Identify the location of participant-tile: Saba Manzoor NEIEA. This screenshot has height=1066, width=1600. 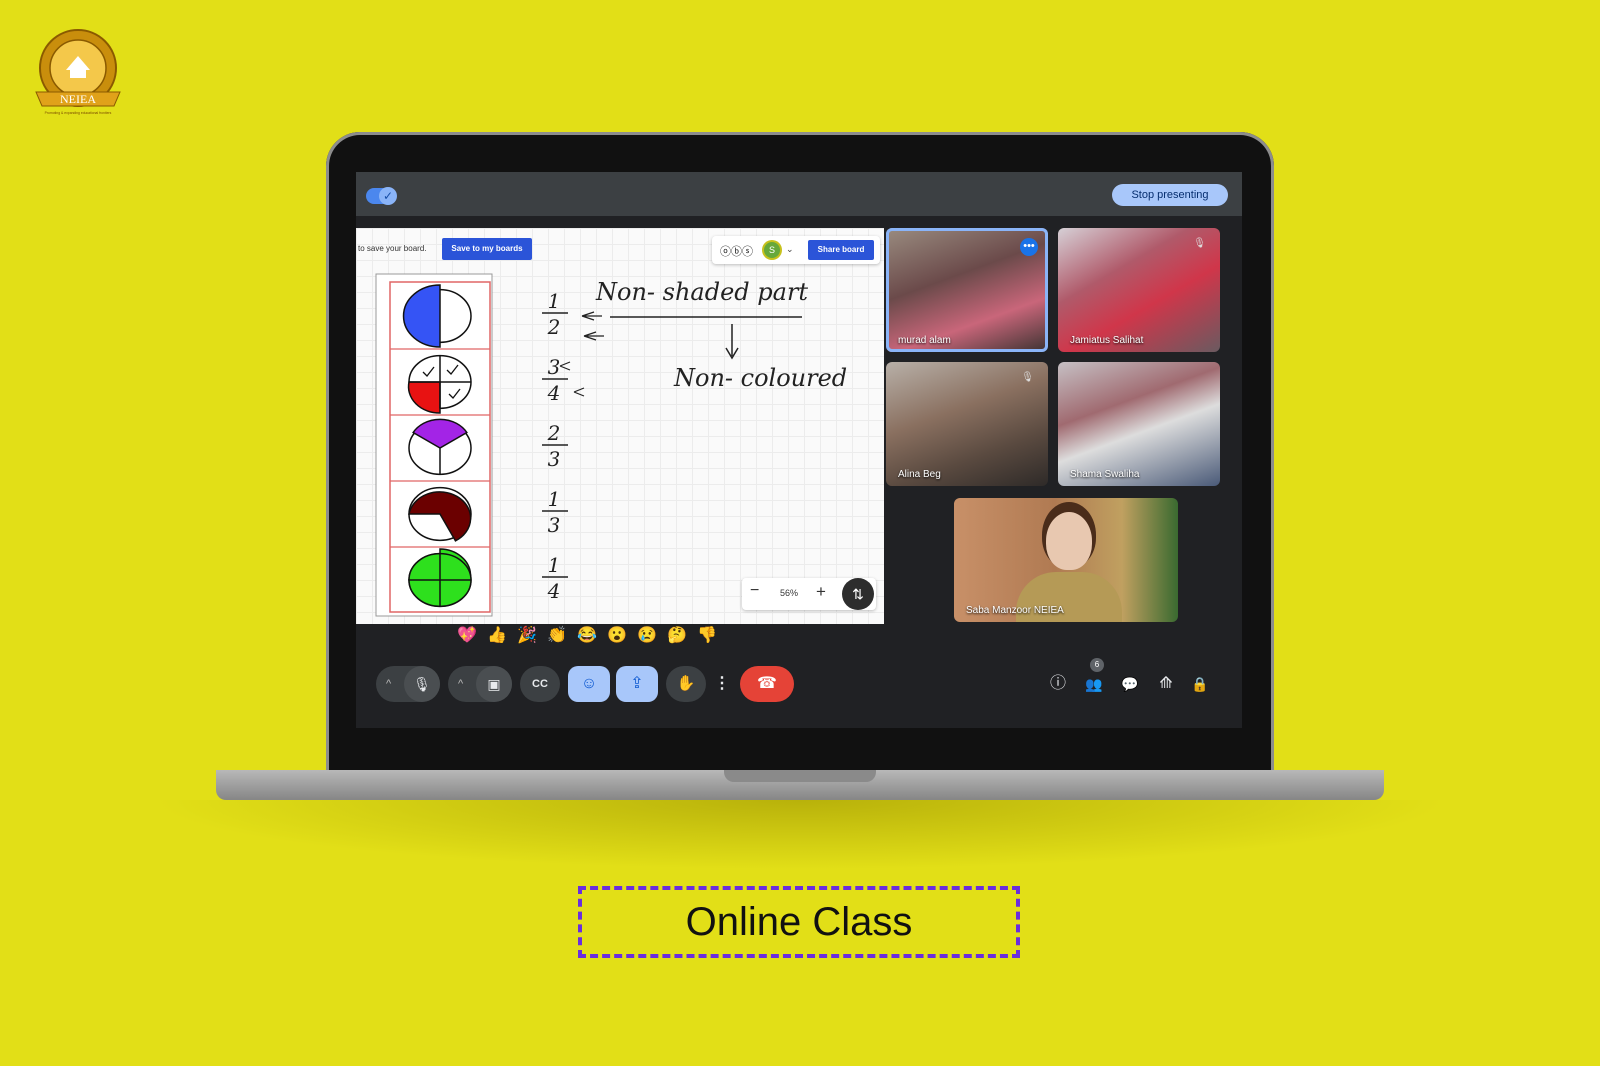
(1066, 560).